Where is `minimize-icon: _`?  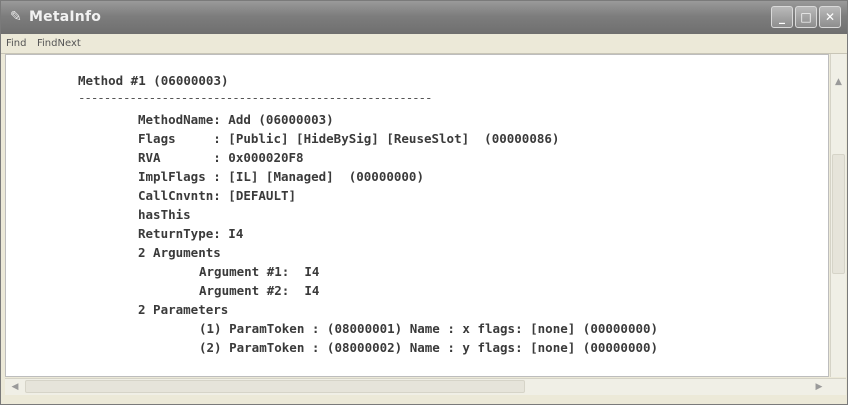
minimize-icon: _ is located at coordinates (782, 17).